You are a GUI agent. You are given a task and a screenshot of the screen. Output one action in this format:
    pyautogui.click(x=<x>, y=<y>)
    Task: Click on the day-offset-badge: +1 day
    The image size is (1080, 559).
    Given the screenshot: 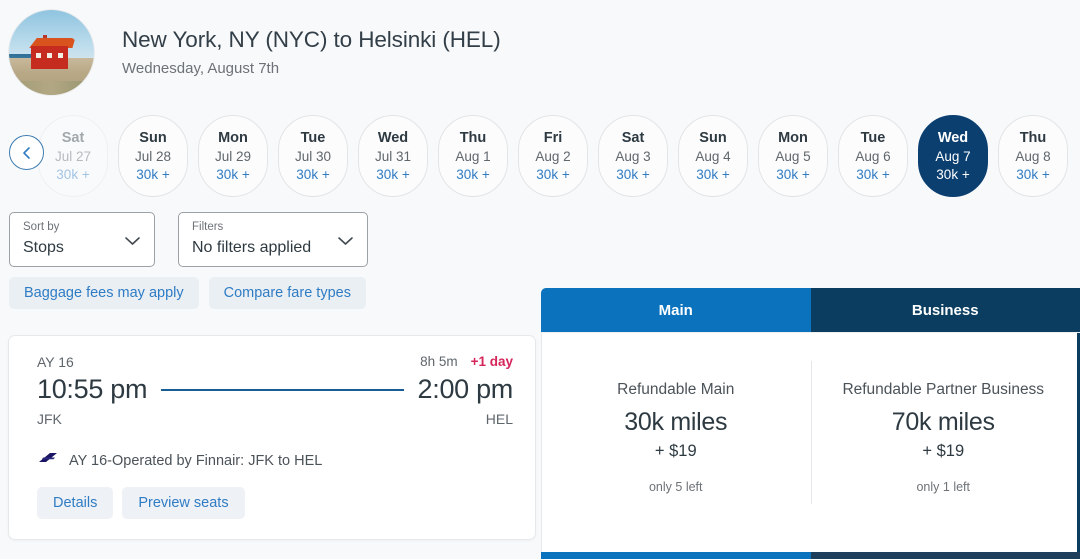 What is the action you would take?
    pyautogui.click(x=491, y=361)
    